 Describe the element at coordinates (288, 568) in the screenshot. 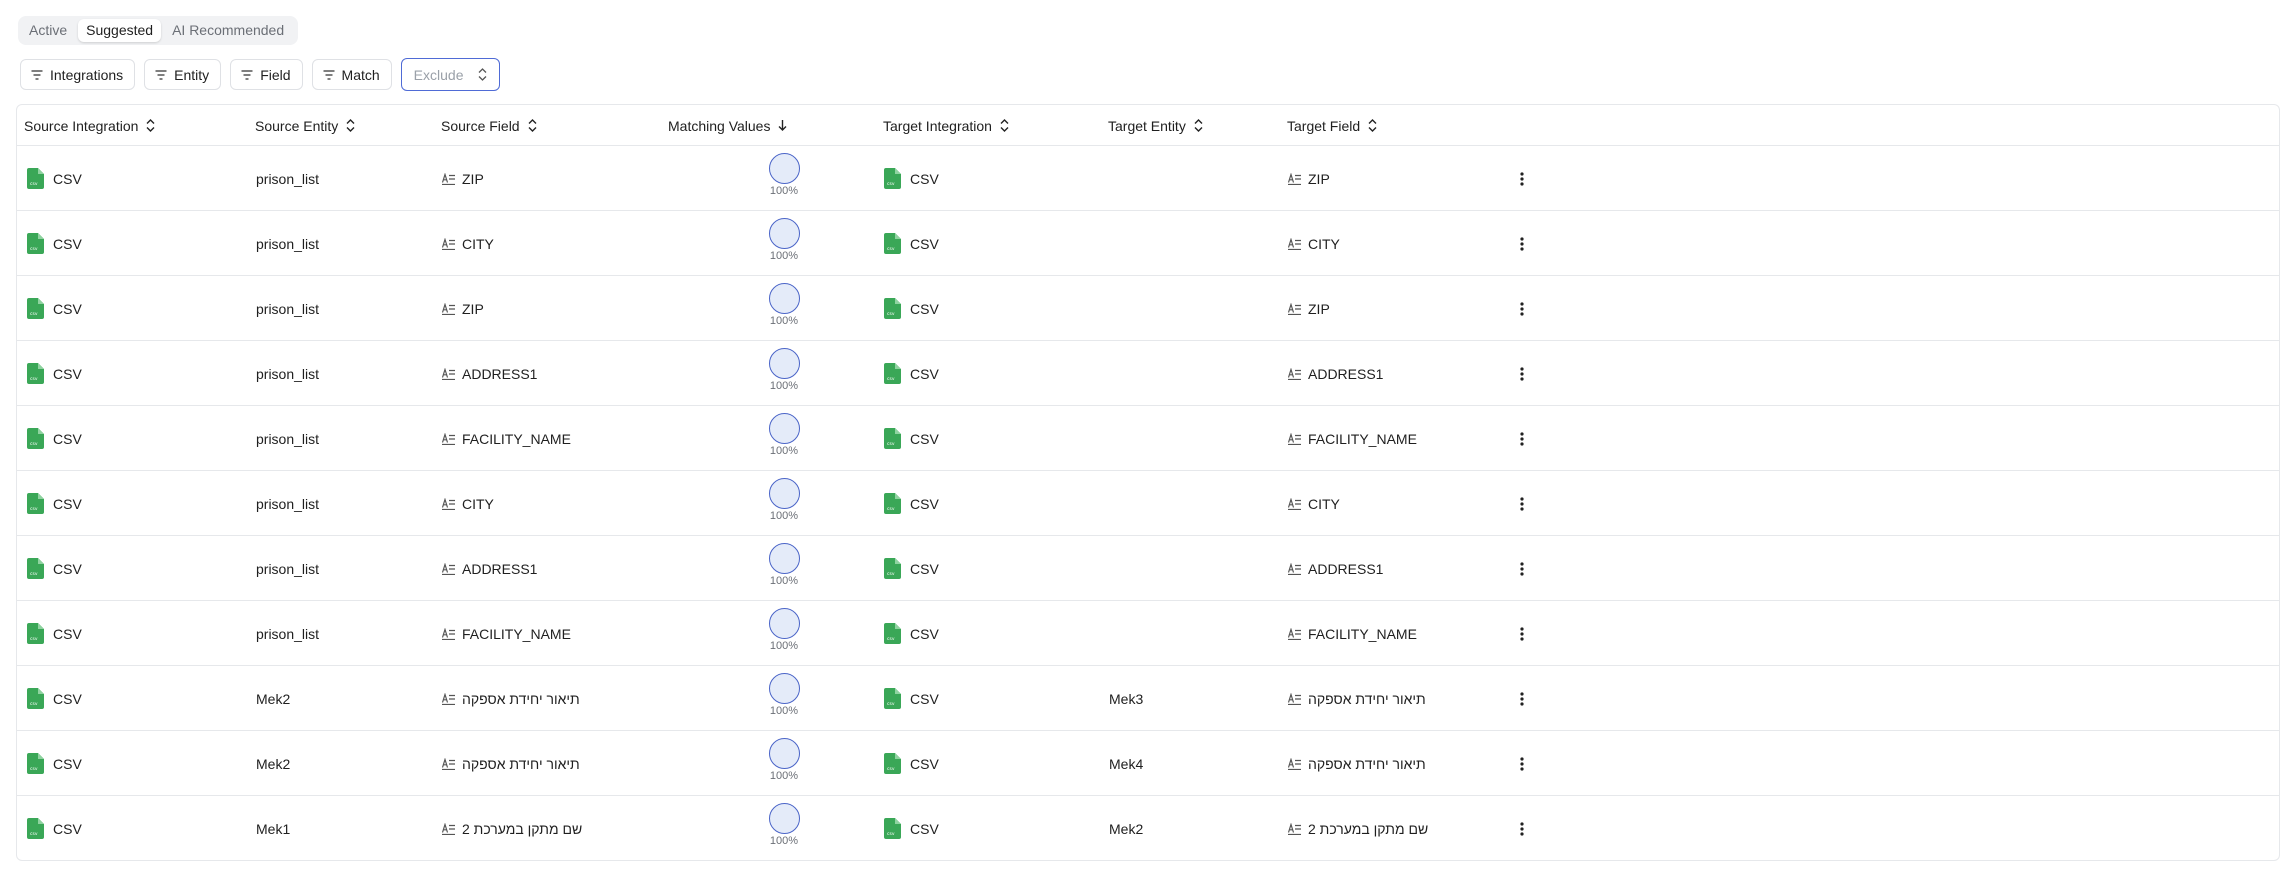

I see `source-entity-label: prison_list` at that location.